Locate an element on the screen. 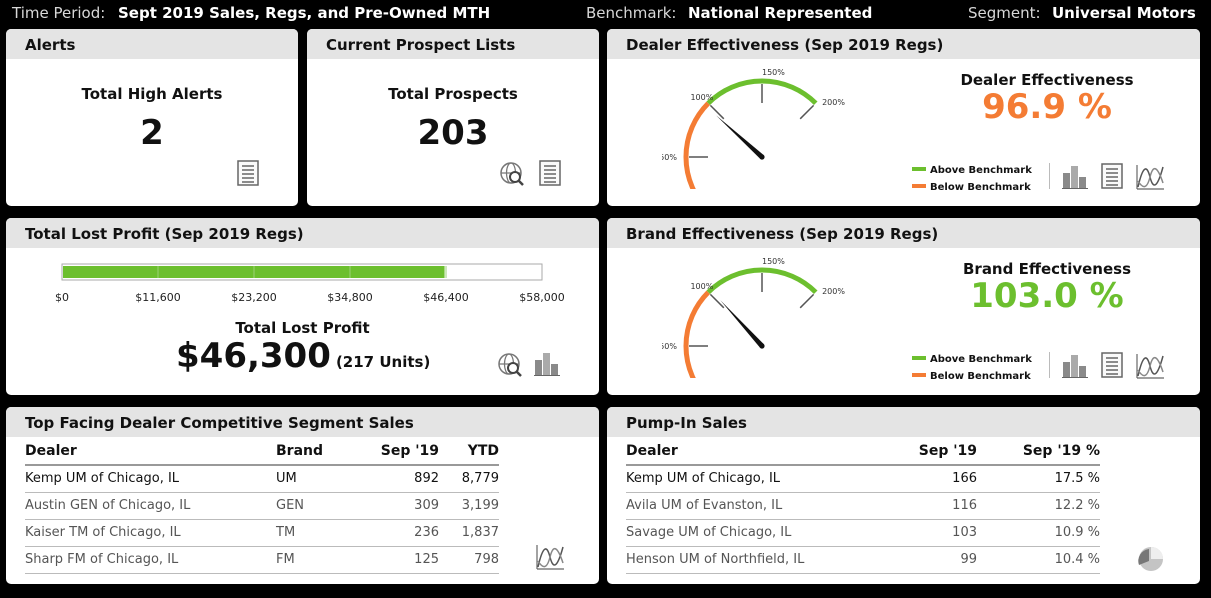 Image resolution: width=1211 pixels, height=598 pixels. segment-value: Universal Motors is located at coordinates (1124, 13).